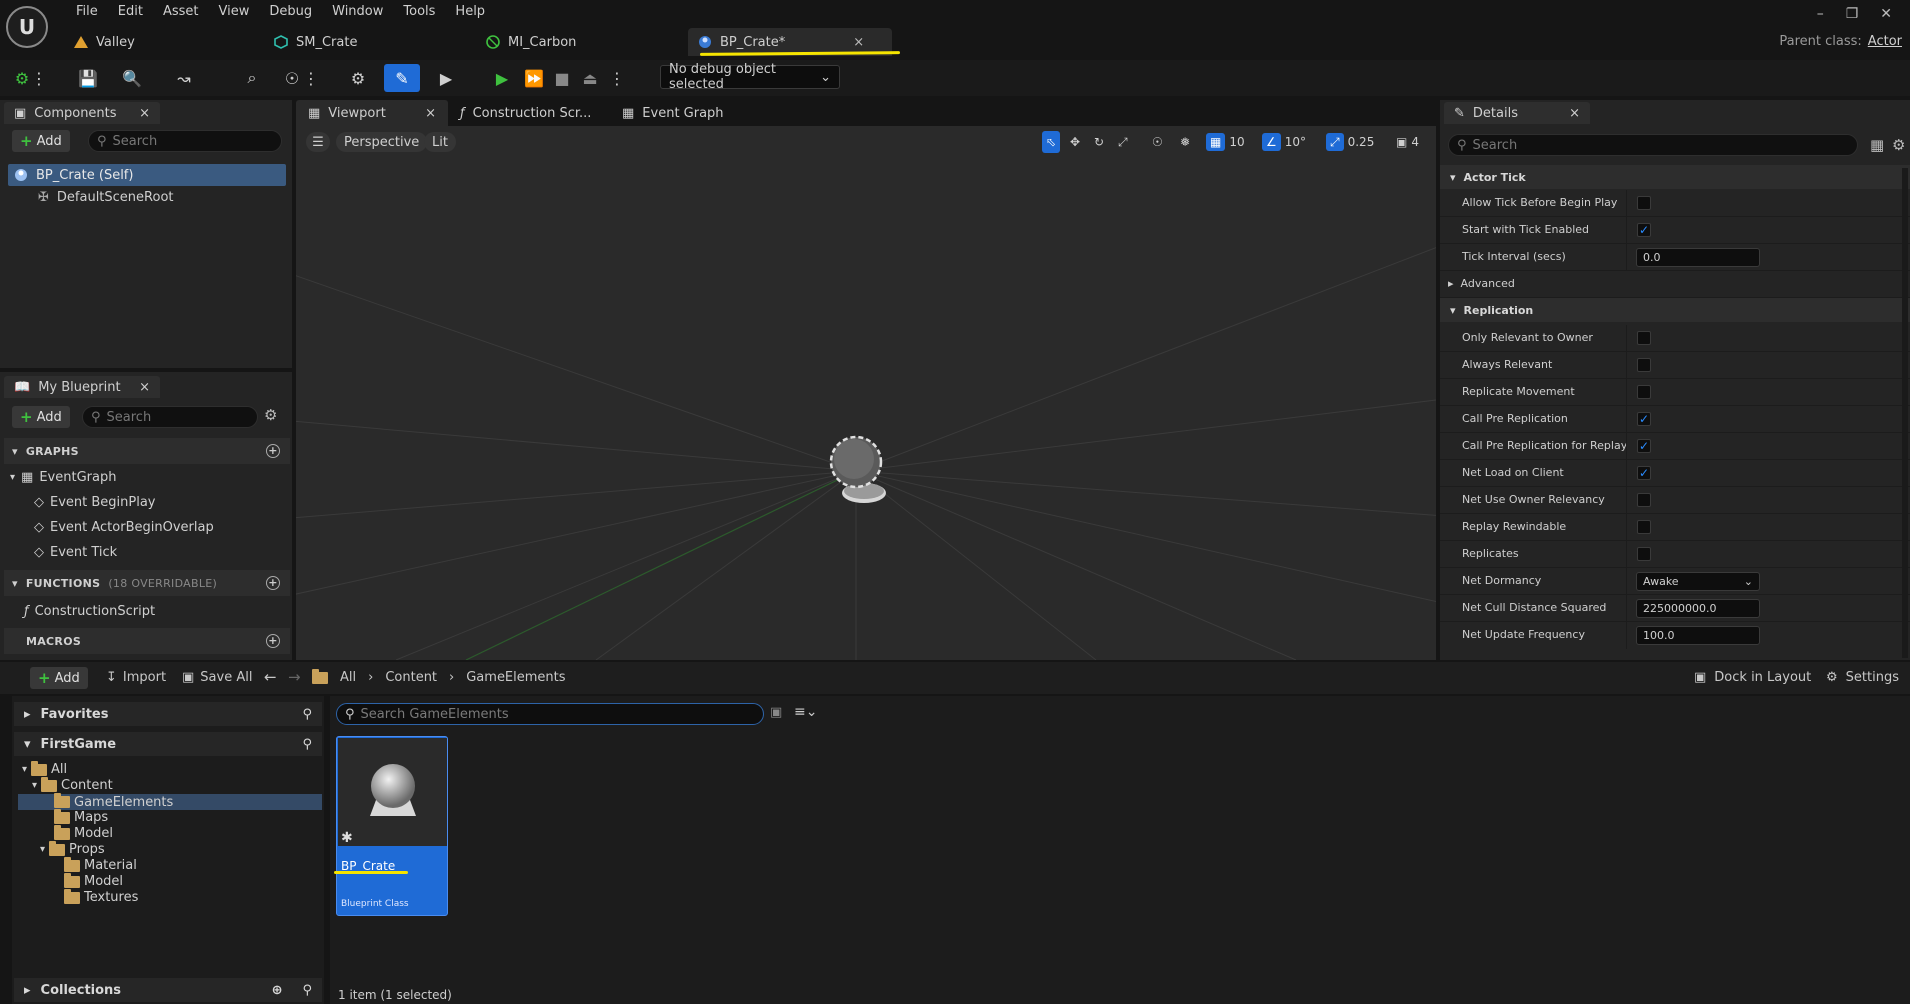  I want to click on details-search-input: ⚲ Search, so click(1653, 145).